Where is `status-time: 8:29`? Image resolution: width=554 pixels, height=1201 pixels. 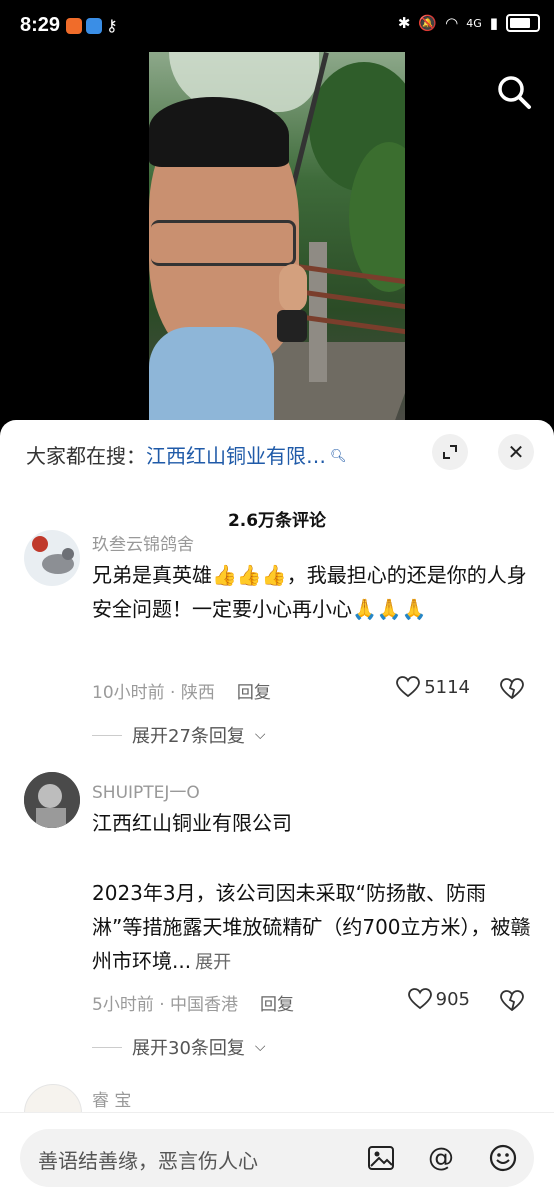 status-time: 8:29 is located at coordinates (40, 25).